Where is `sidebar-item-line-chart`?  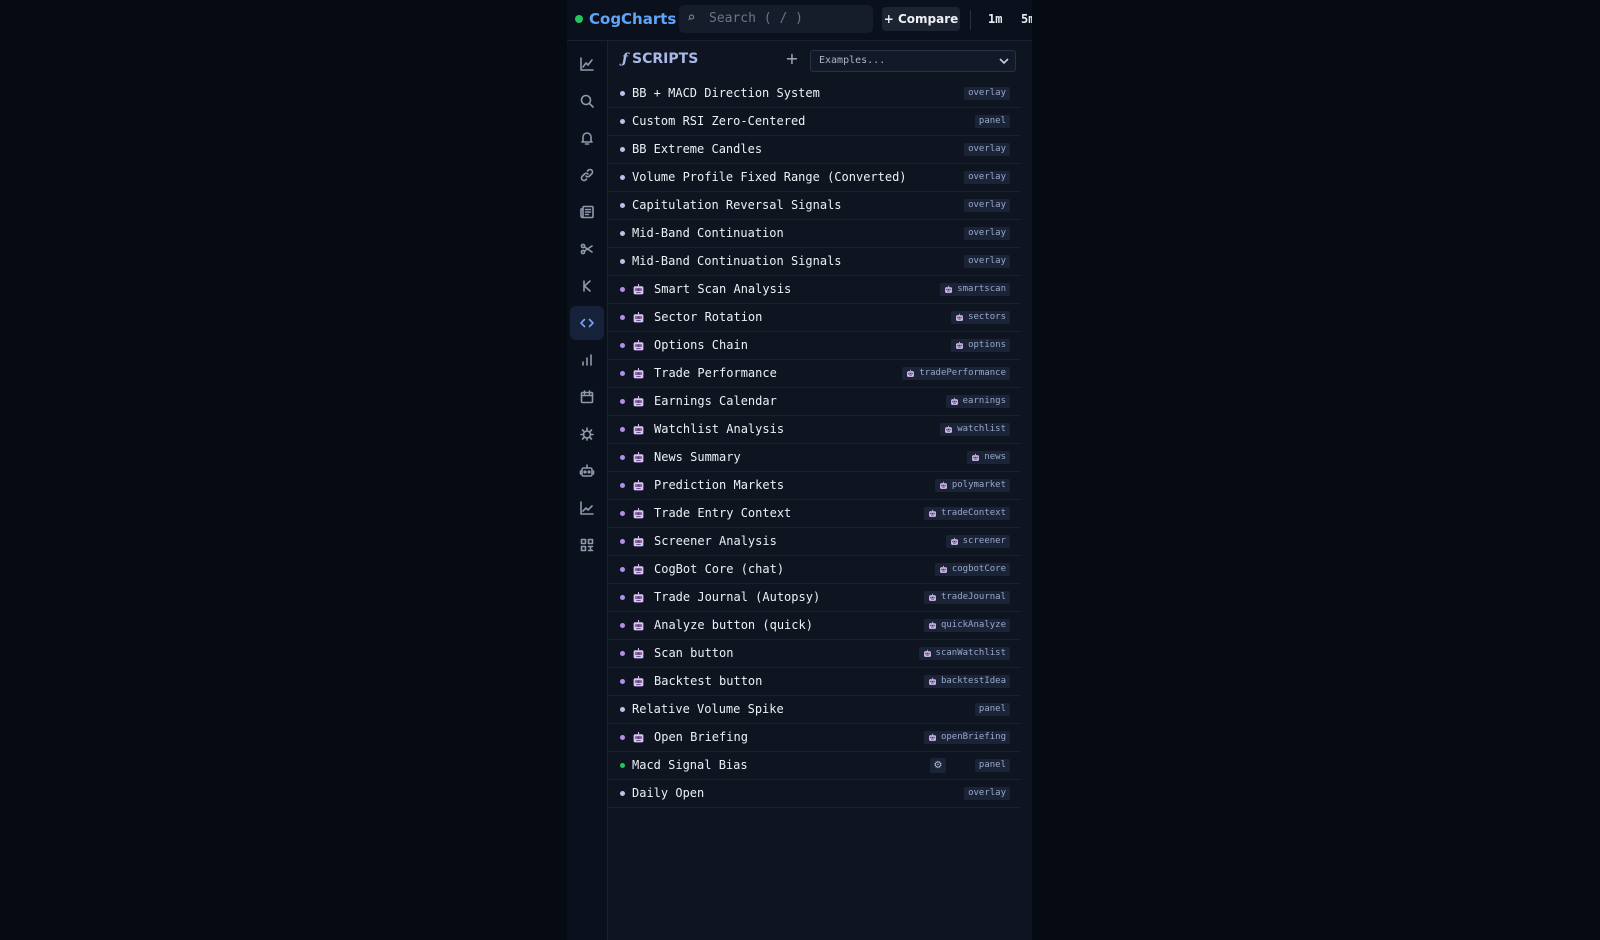 sidebar-item-line-chart is located at coordinates (587, 64).